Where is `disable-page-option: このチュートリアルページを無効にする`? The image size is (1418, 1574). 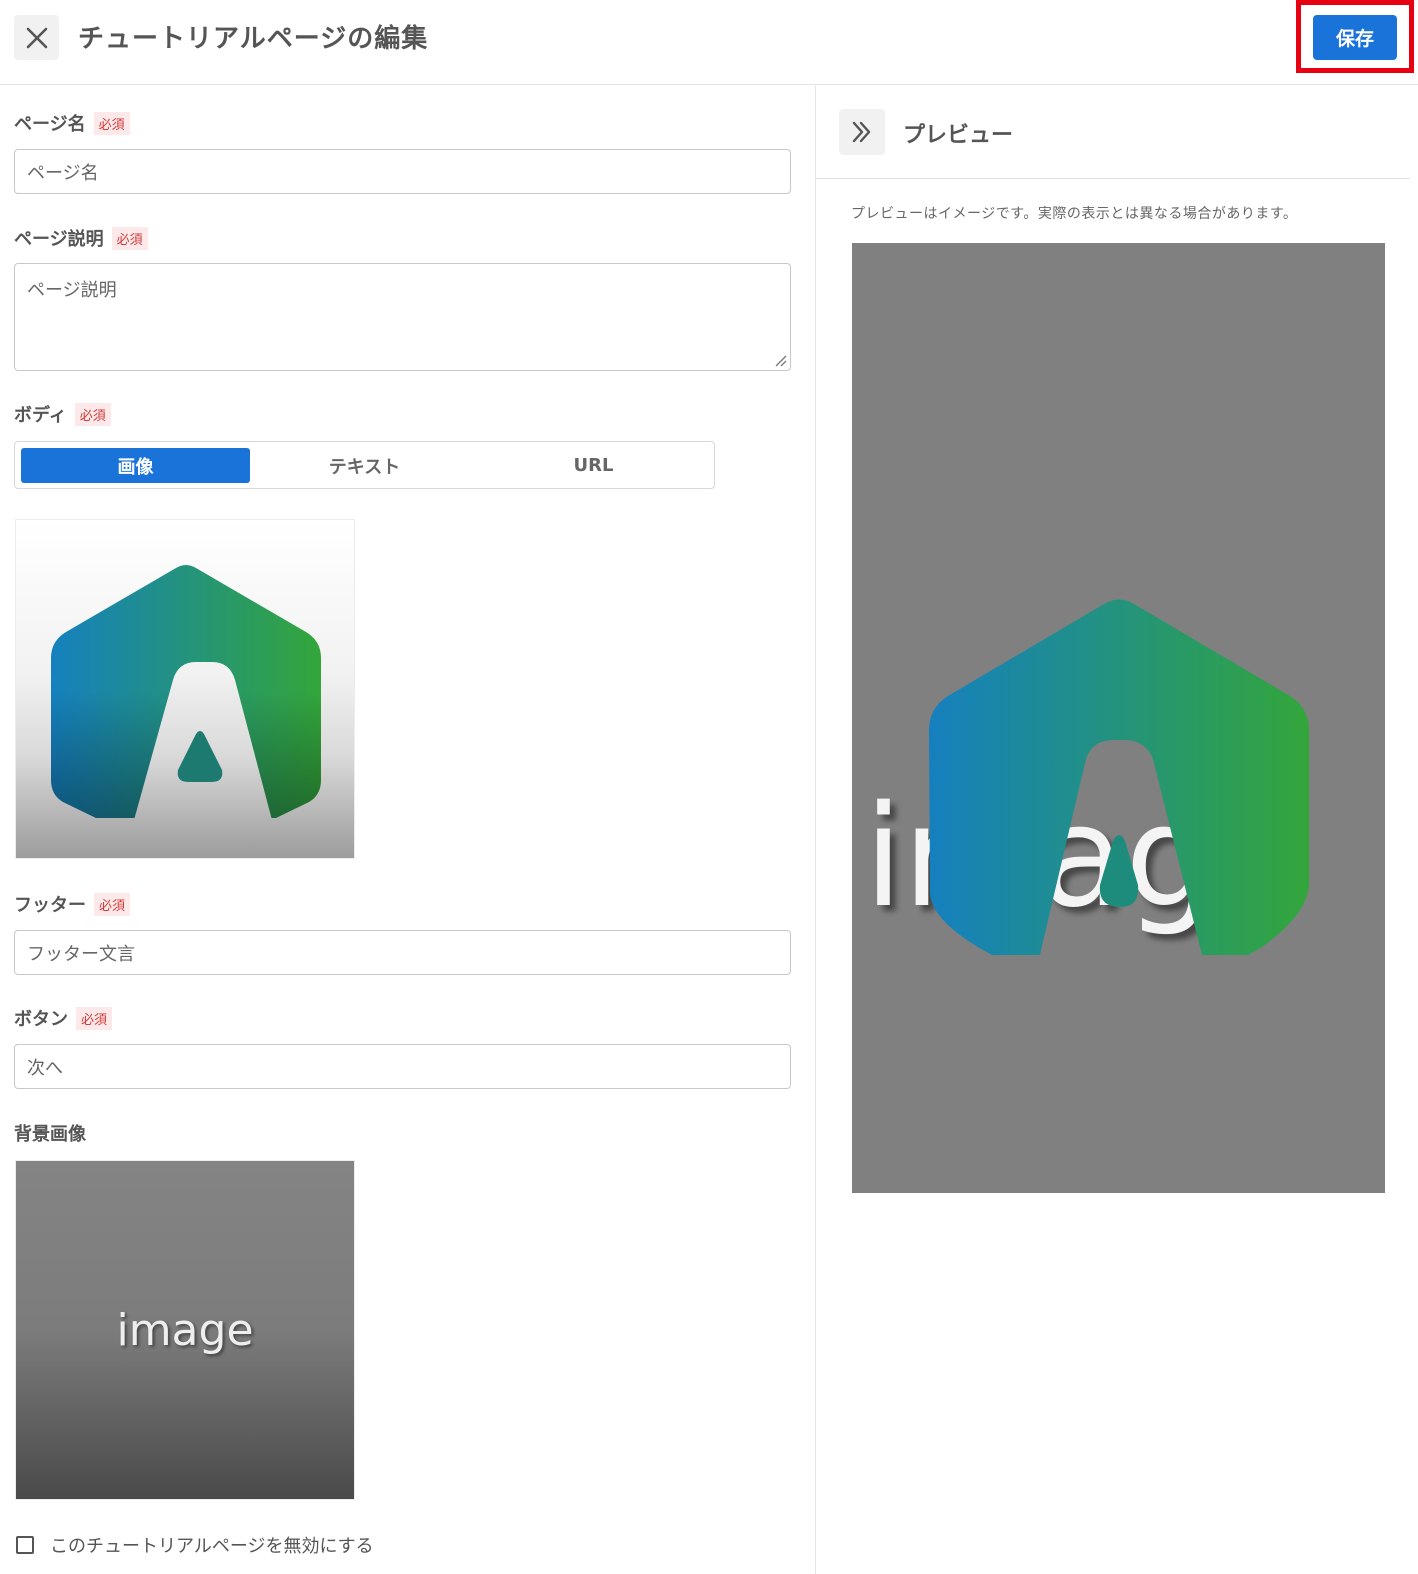 disable-page-option: このチュートリアルページを無効にする is located at coordinates (195, 1545).